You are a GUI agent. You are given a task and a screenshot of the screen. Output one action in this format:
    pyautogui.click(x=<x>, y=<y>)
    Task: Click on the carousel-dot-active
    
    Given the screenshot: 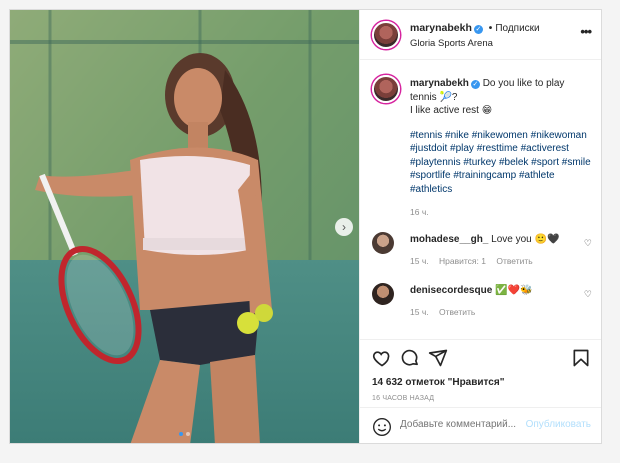 What is the action you would take?
    pyautogui.click(x=181, y=434)
    